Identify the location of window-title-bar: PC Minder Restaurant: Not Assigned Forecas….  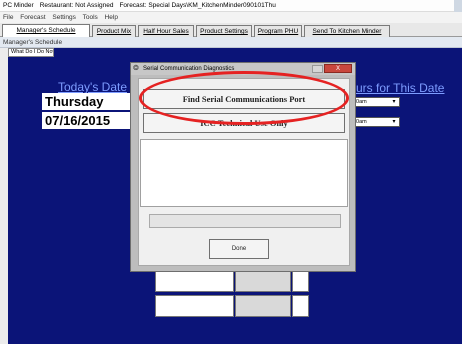
(231, 6).